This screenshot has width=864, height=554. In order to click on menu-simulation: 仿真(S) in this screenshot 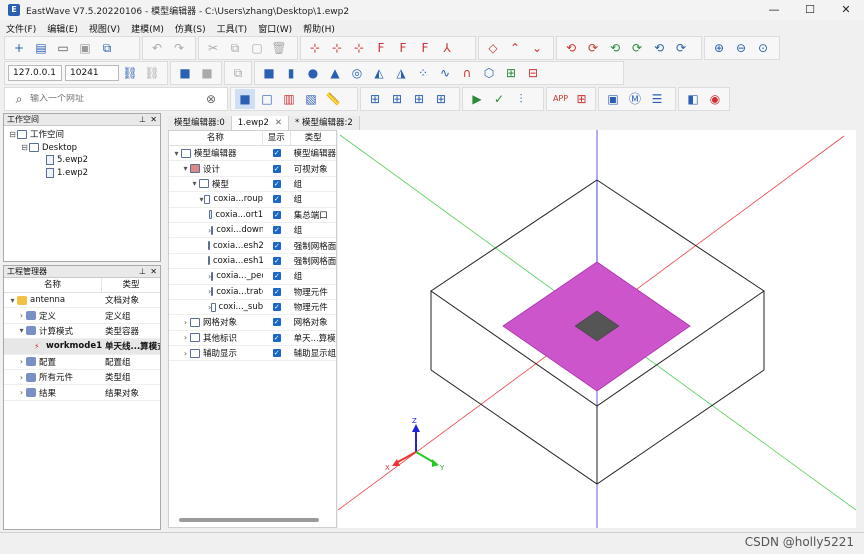, I will do `click(190, 28)`.